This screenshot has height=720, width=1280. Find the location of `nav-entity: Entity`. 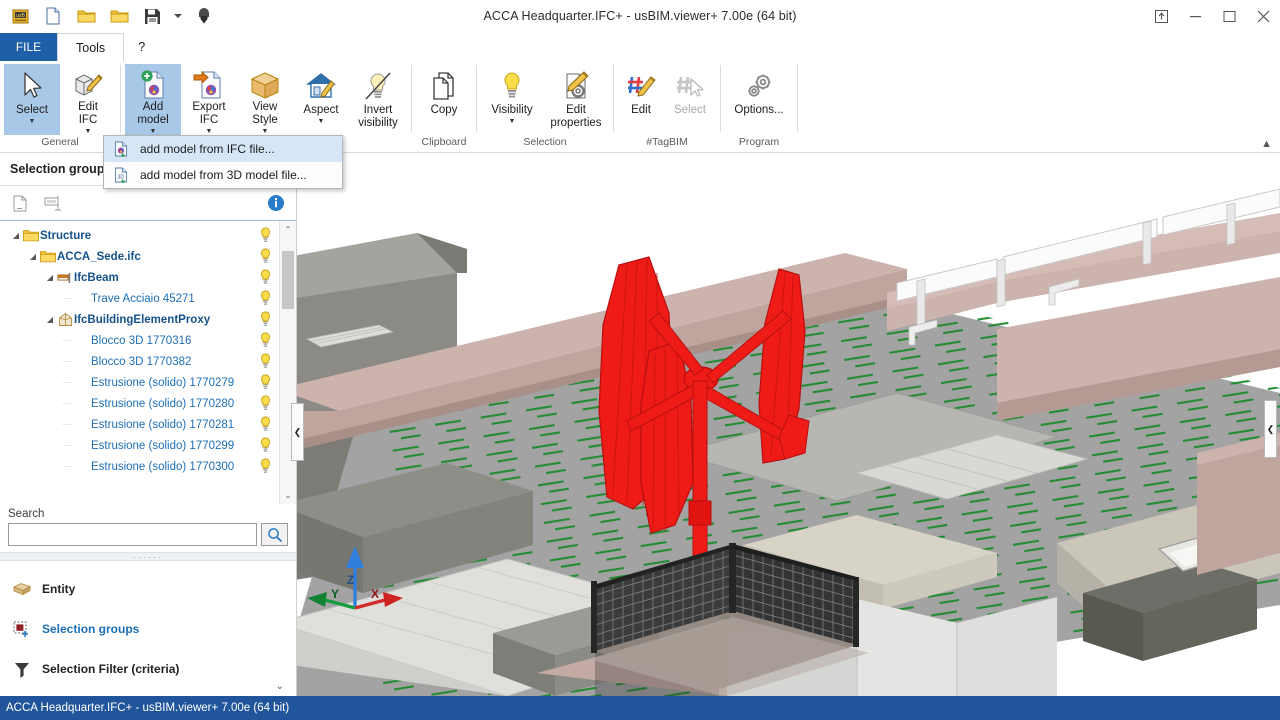

nav-entity: Entity is located at coordinates (148, 589).